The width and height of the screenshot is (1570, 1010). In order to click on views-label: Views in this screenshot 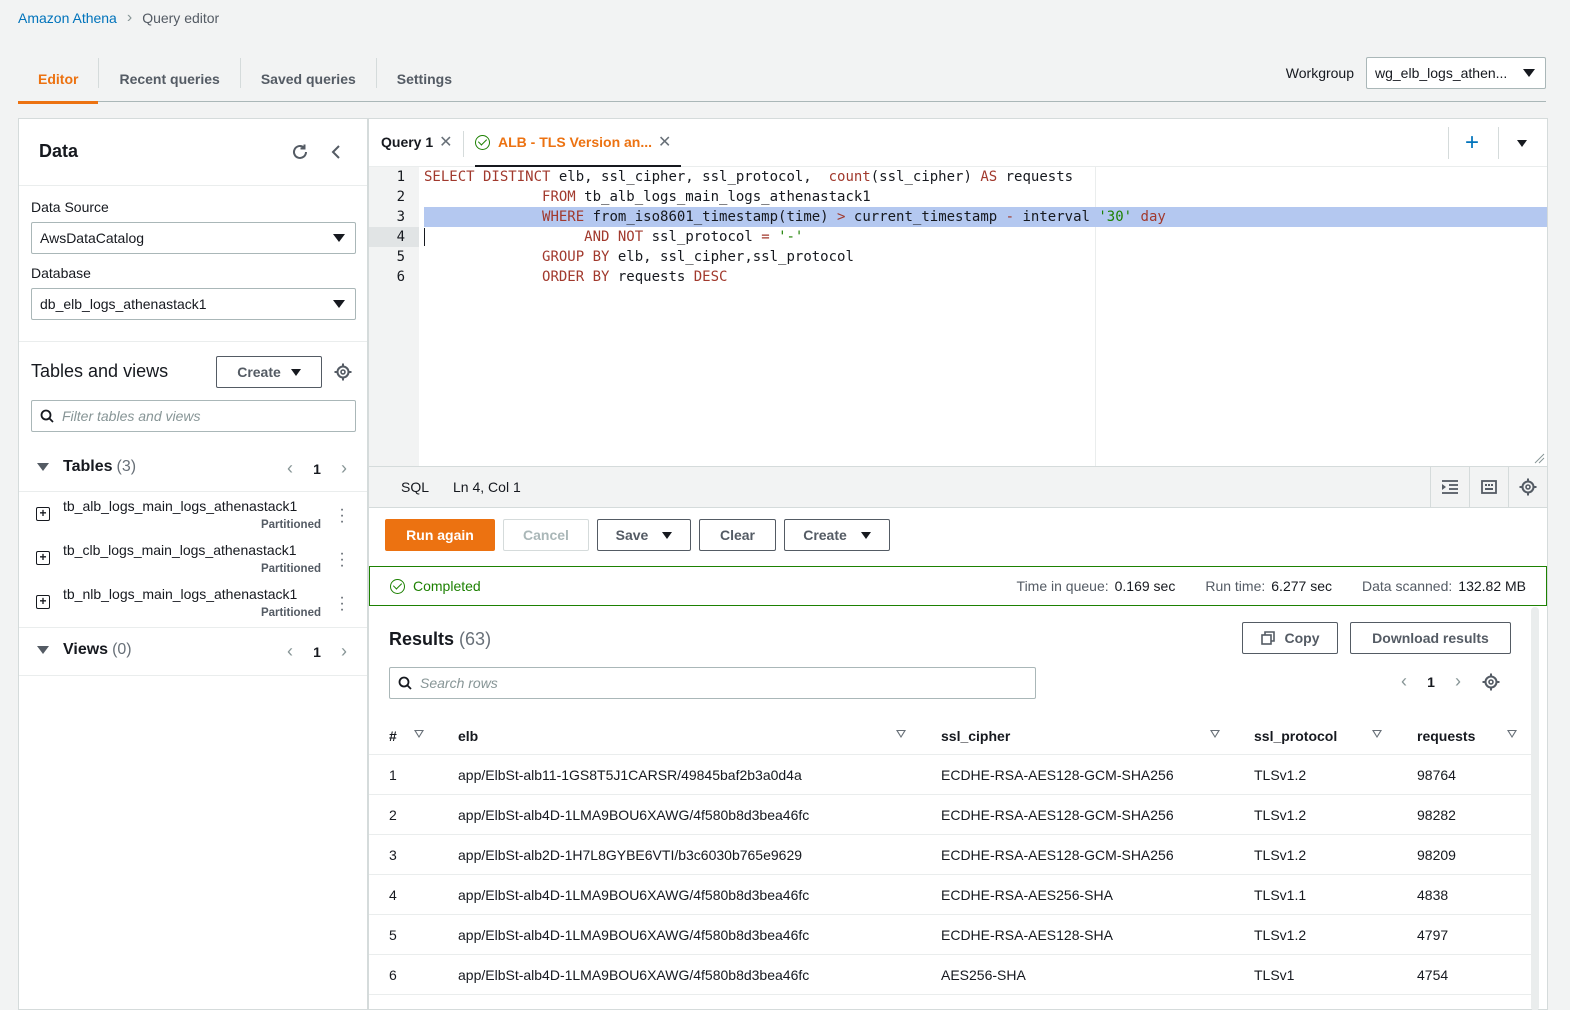, I will do `click(86, 649)`.